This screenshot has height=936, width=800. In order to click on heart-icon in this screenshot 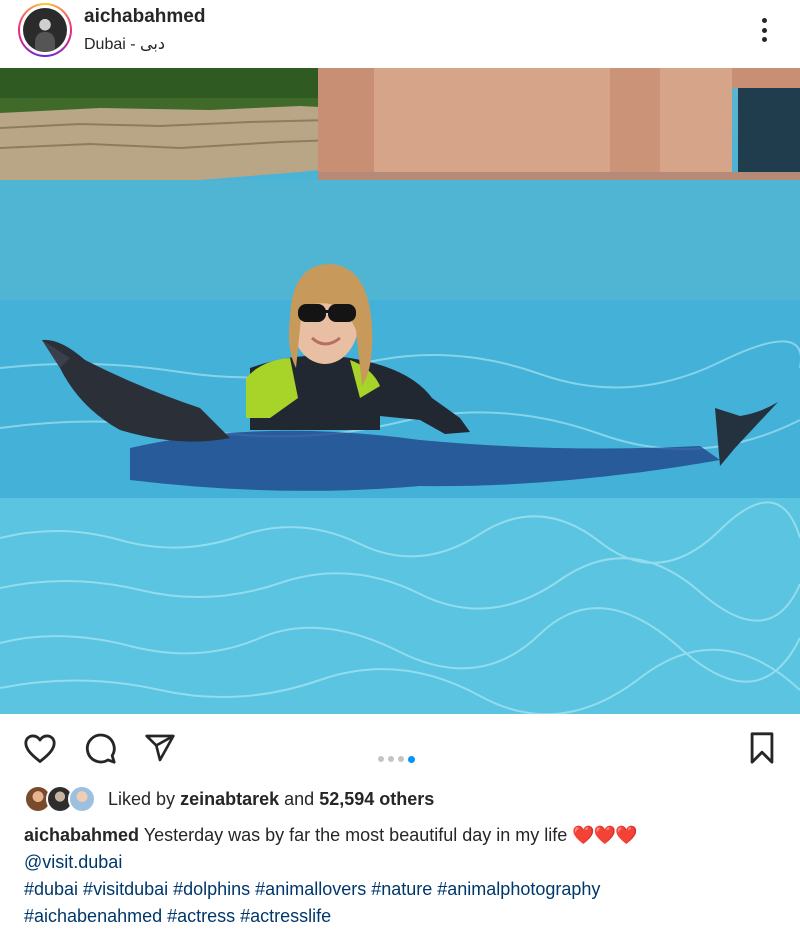, I will do `click(40, 748)`.